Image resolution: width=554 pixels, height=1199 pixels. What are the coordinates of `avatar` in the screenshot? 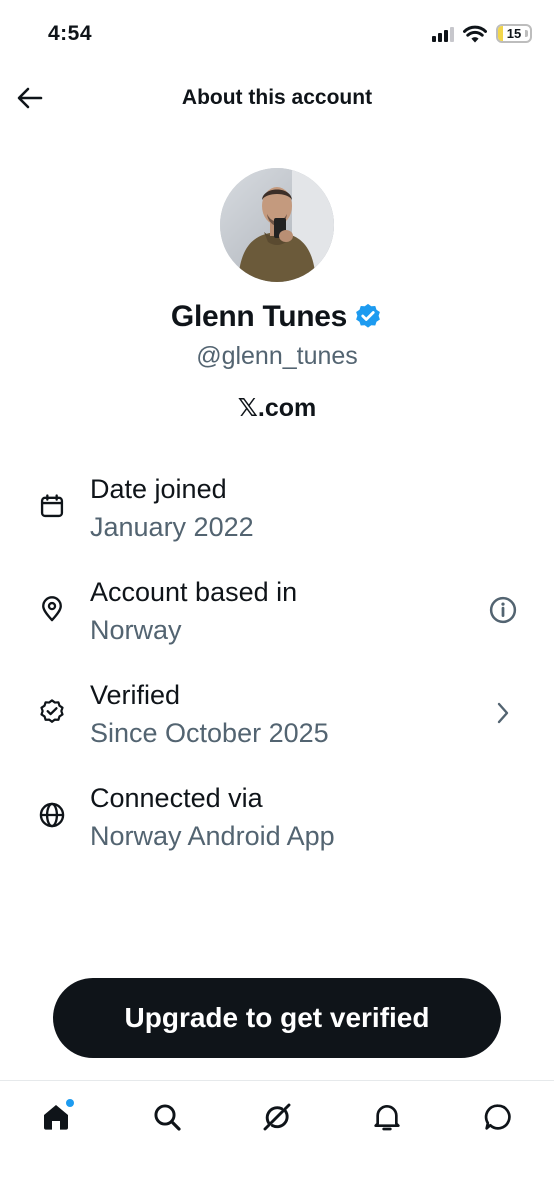 It's located at (277, 225).